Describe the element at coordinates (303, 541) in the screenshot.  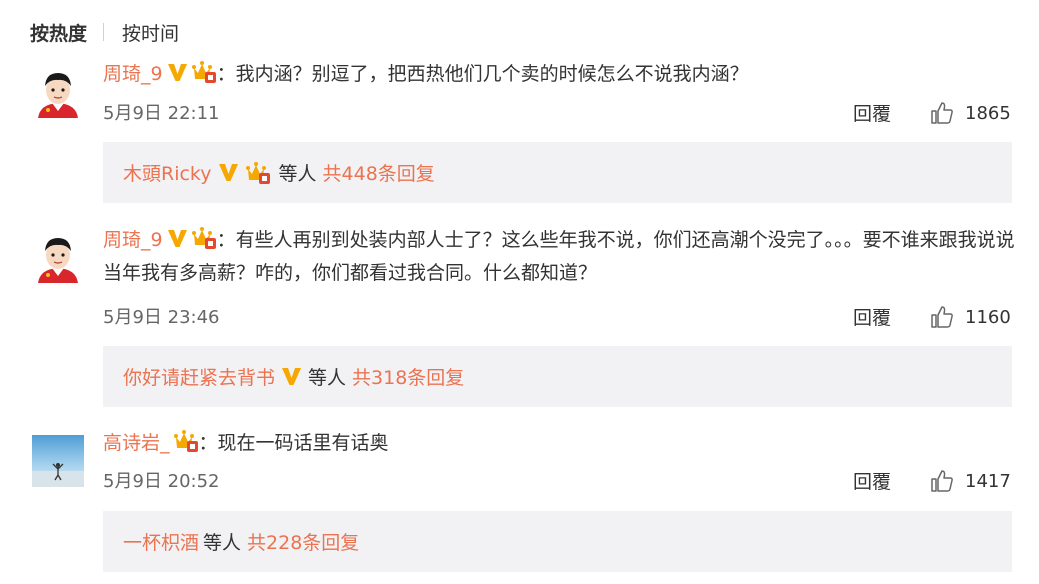
I see `sub-reply-count-link: 共228条回复` at that location.